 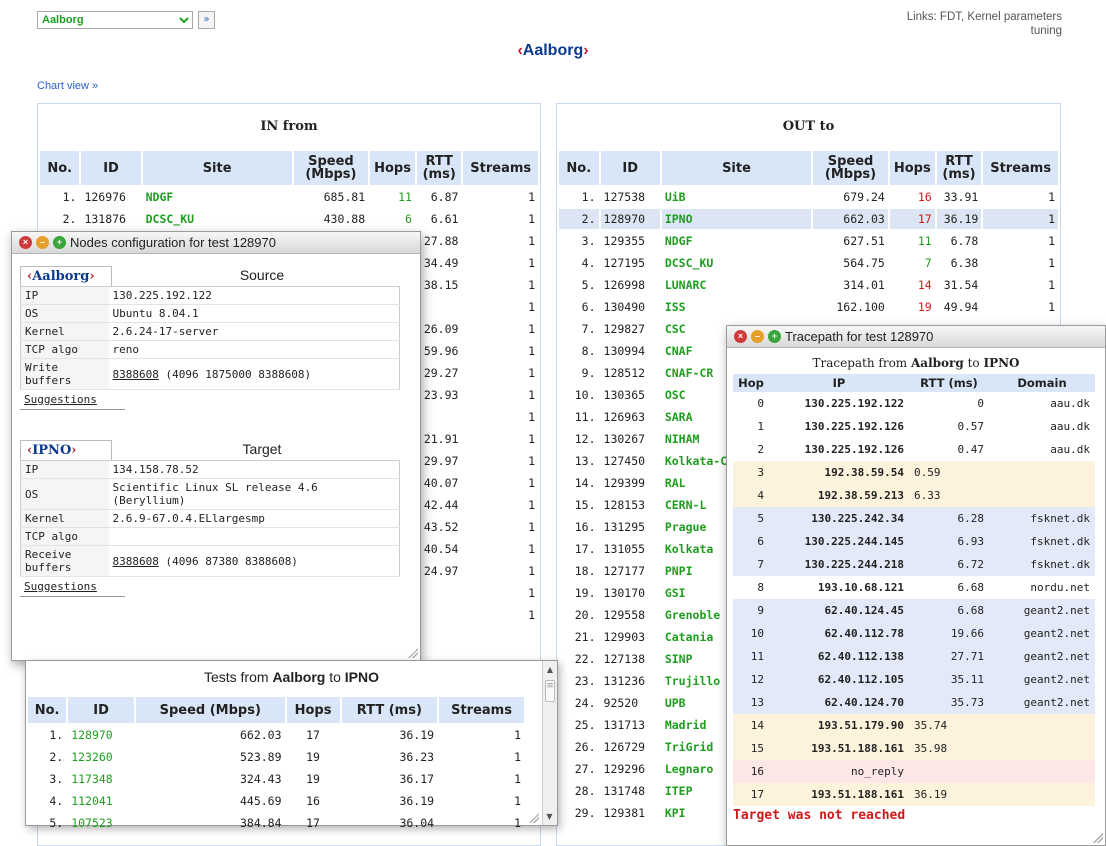 I want to click on go-button: », so click(x=206, y=20).